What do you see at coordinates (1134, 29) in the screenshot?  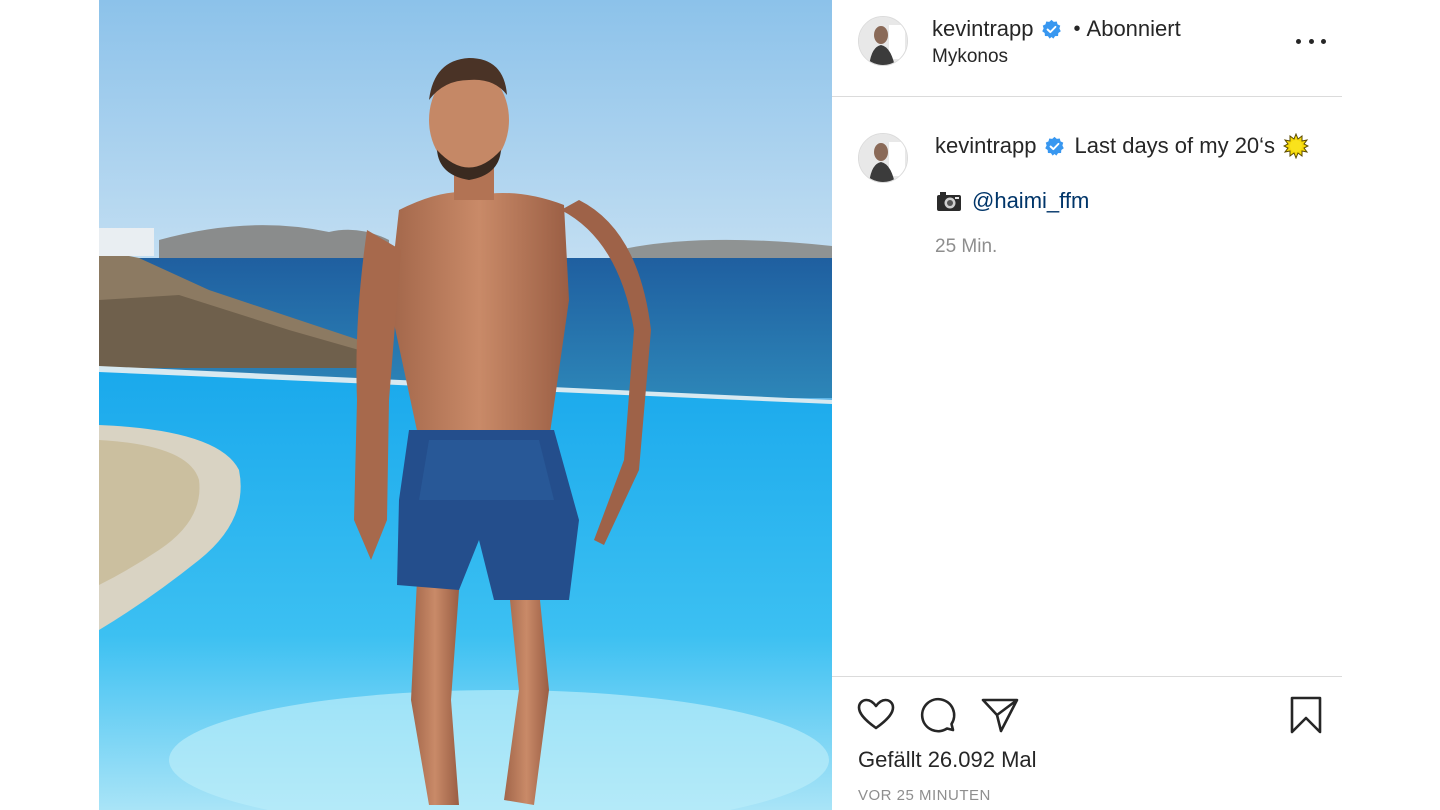 I see `follow-status-button: Abonniert` at bounding box center [1134, 29].